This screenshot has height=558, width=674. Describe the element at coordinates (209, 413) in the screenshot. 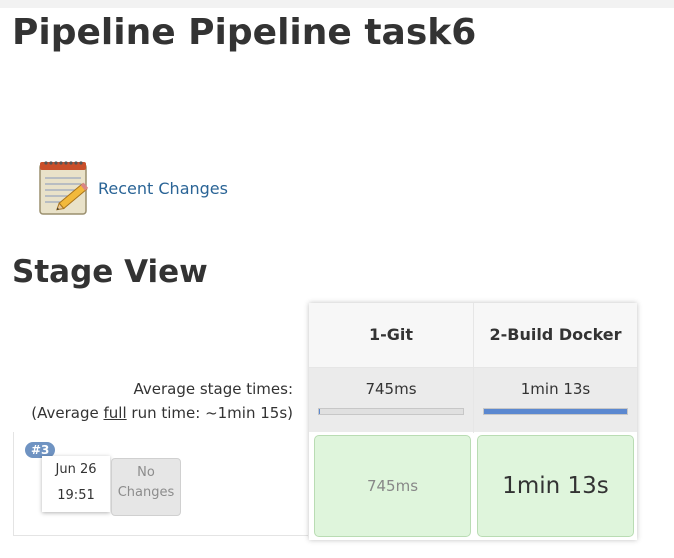

I see `avg-full-suffix: run time: ~1min 15s)` at that location.